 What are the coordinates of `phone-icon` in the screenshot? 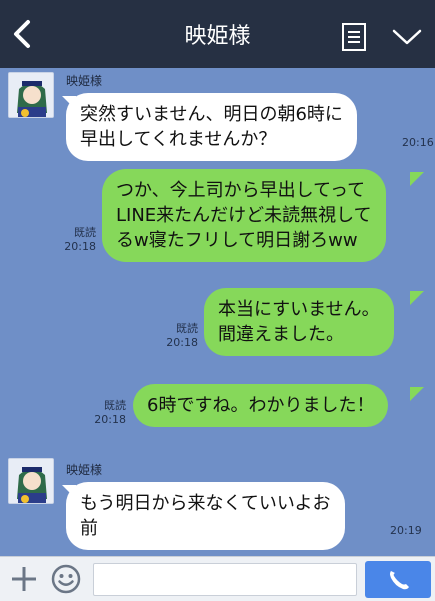 It's located at (399, 580).